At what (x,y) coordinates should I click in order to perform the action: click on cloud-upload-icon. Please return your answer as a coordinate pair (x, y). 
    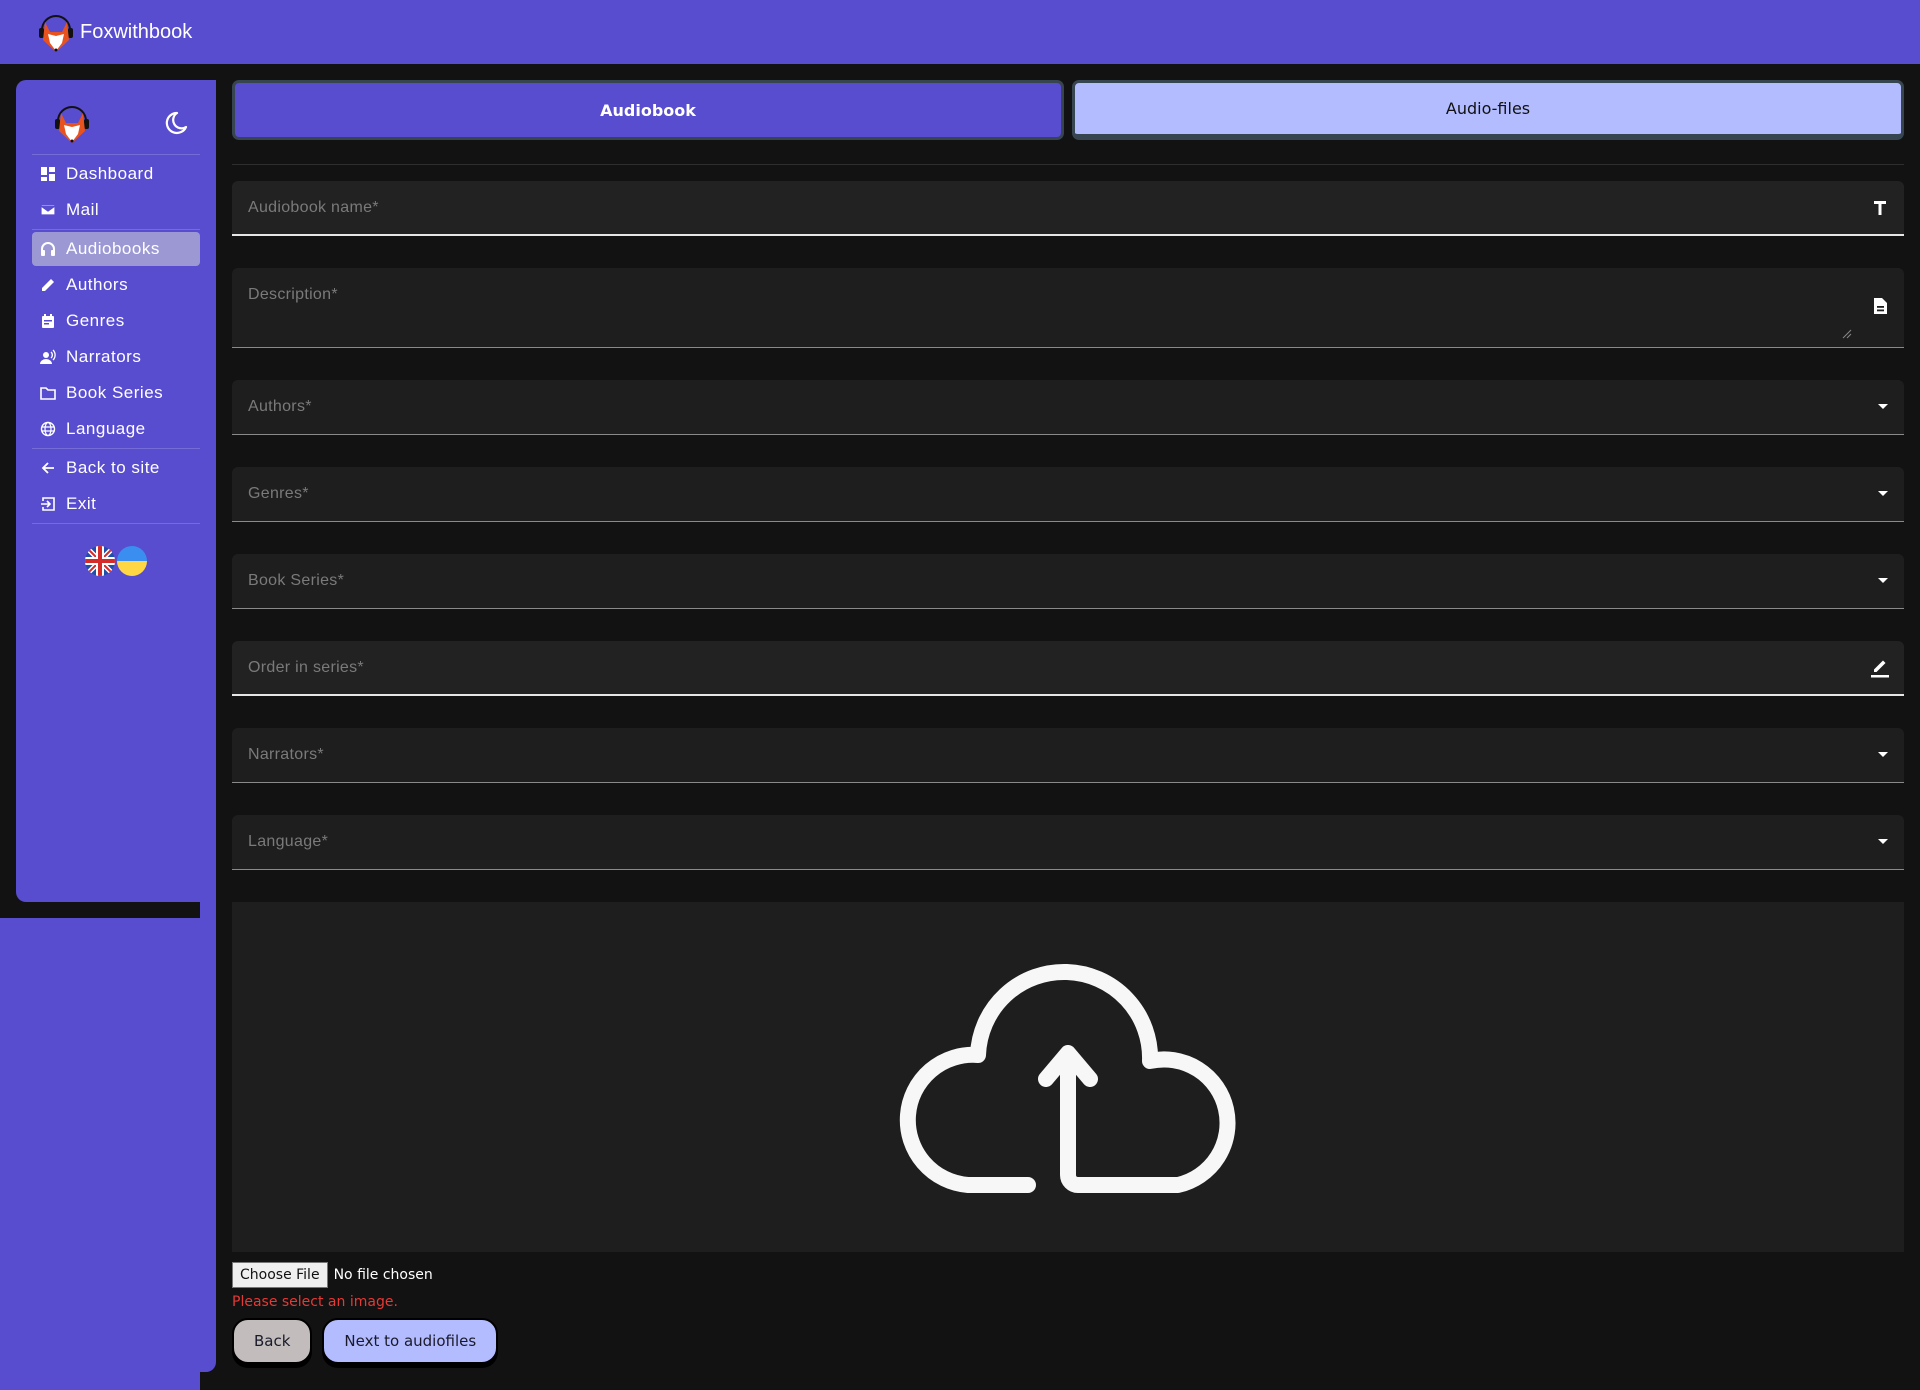
    Looking at the image, I should click on (1067, 1078).